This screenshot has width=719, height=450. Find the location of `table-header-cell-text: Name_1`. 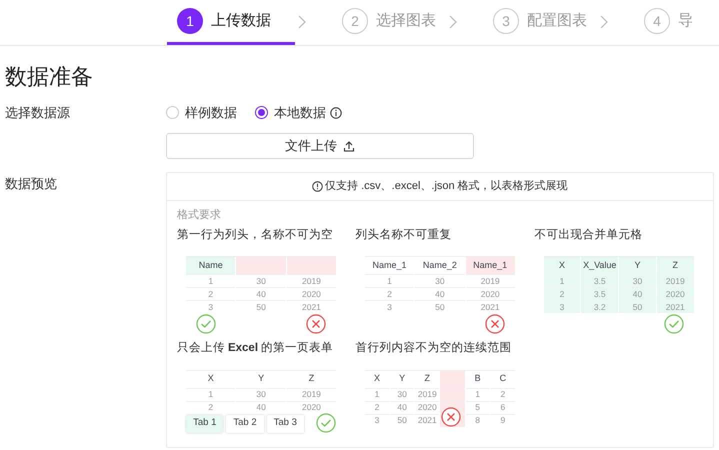

table-header-cell-text: Name_1 is located at coordinates (390, 265).